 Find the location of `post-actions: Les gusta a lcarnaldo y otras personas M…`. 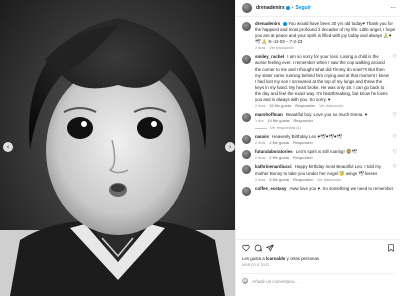

post-actions: Les gusta a lcarnaldo y otras personas M… is located at coordinates (318, 267).